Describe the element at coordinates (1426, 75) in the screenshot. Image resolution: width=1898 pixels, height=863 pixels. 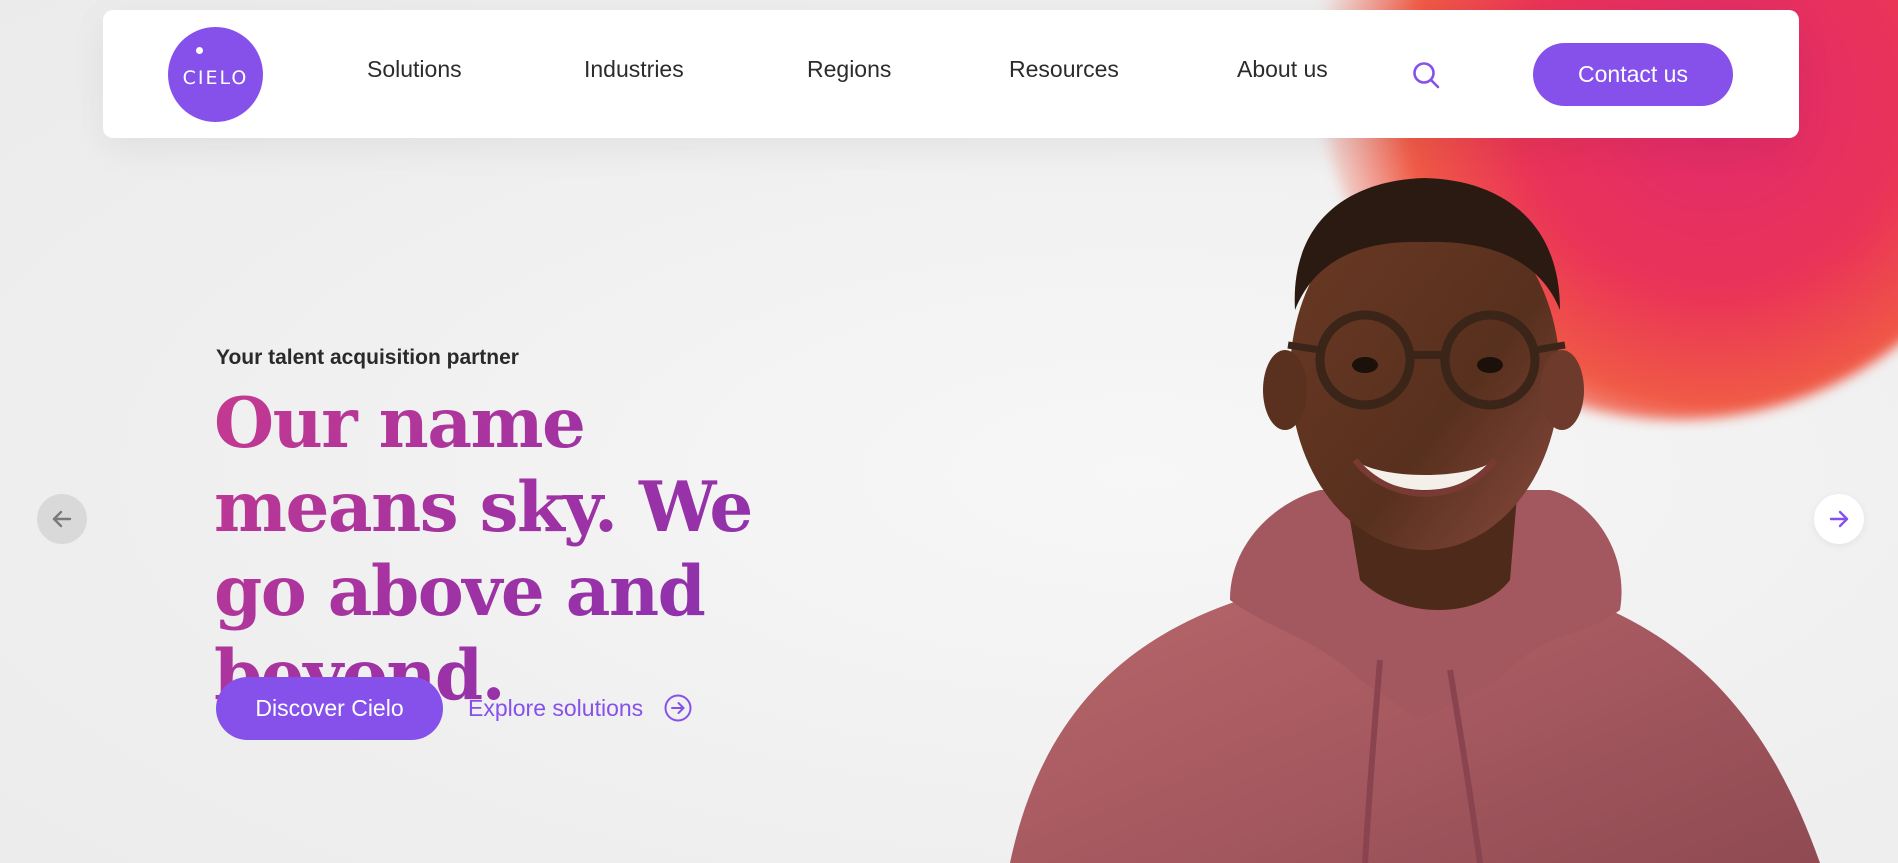
I see `search-icon` at that location.